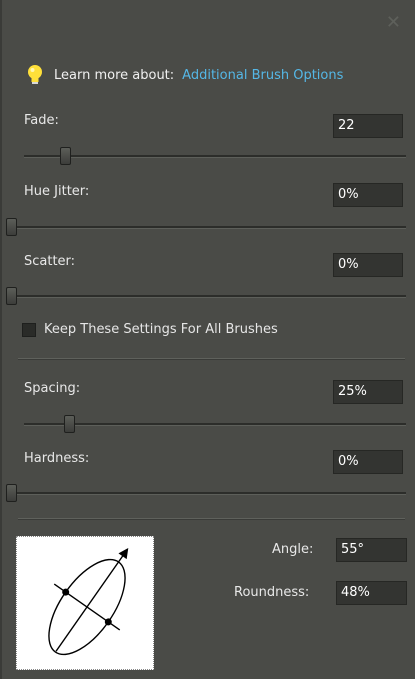  Describe the element at coordinates (293, 549) in the screenshot. I see `angle-label: Angle:` at that location.